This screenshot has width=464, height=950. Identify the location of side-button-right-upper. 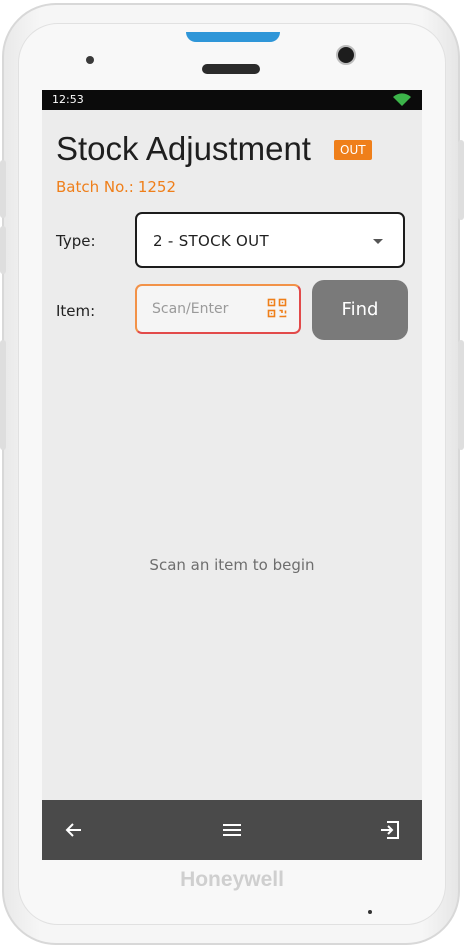
(461, 180).